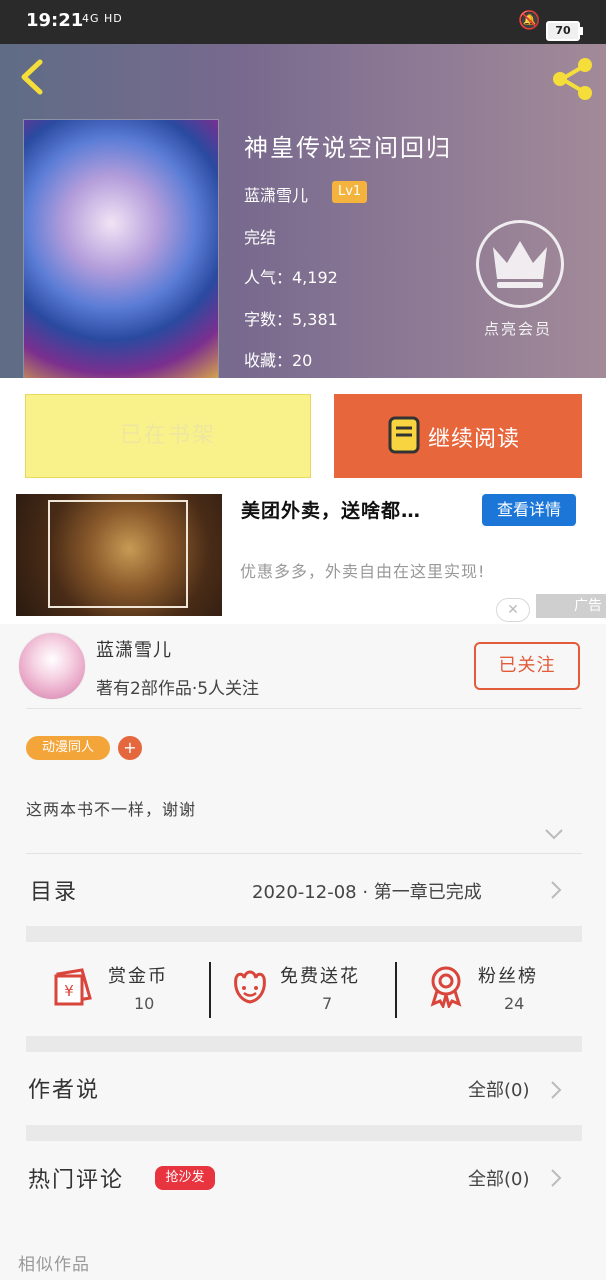  What do you see at coordinates (303, 22) in the screenshot?
I see `status-bar: 19:21 4G HD 🔕 70` at bounding box center [303, 22].